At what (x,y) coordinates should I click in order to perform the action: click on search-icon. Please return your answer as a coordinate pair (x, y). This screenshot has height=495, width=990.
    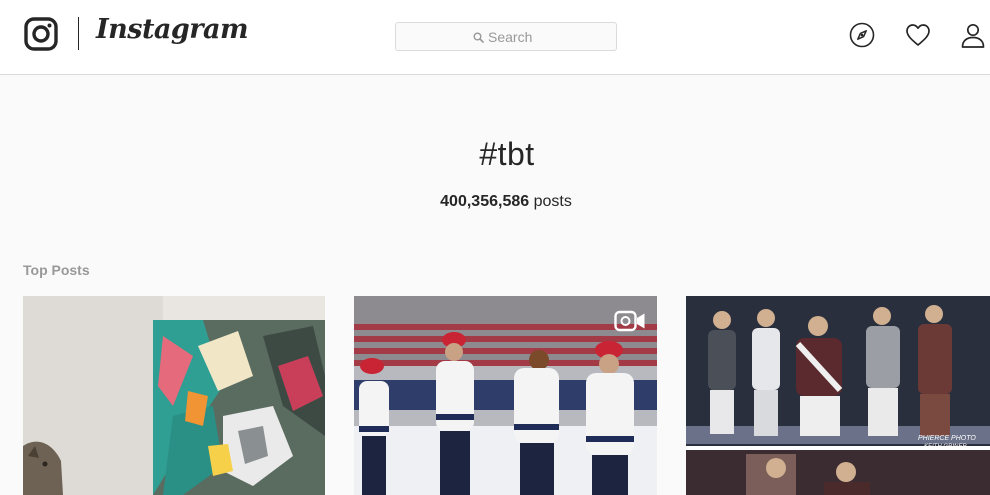
    Looking at the image, I should click on (478, 37).